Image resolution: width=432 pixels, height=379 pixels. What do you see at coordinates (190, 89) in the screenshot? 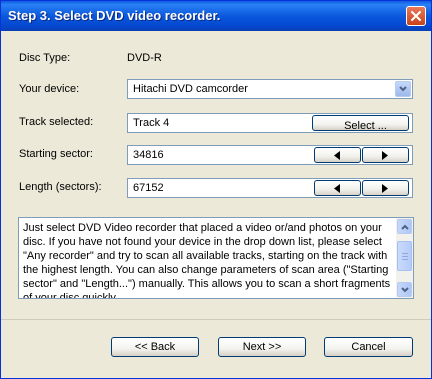
I see `device-selected-value: Hitachi DVD camcorder` at bounding box center [190, 89].